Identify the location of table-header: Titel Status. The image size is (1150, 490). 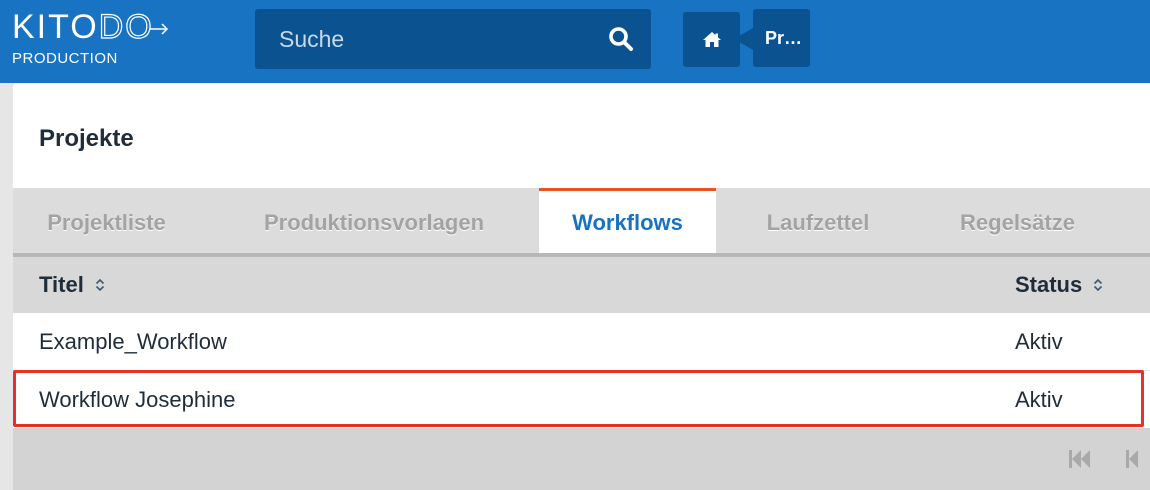
(581, 285).